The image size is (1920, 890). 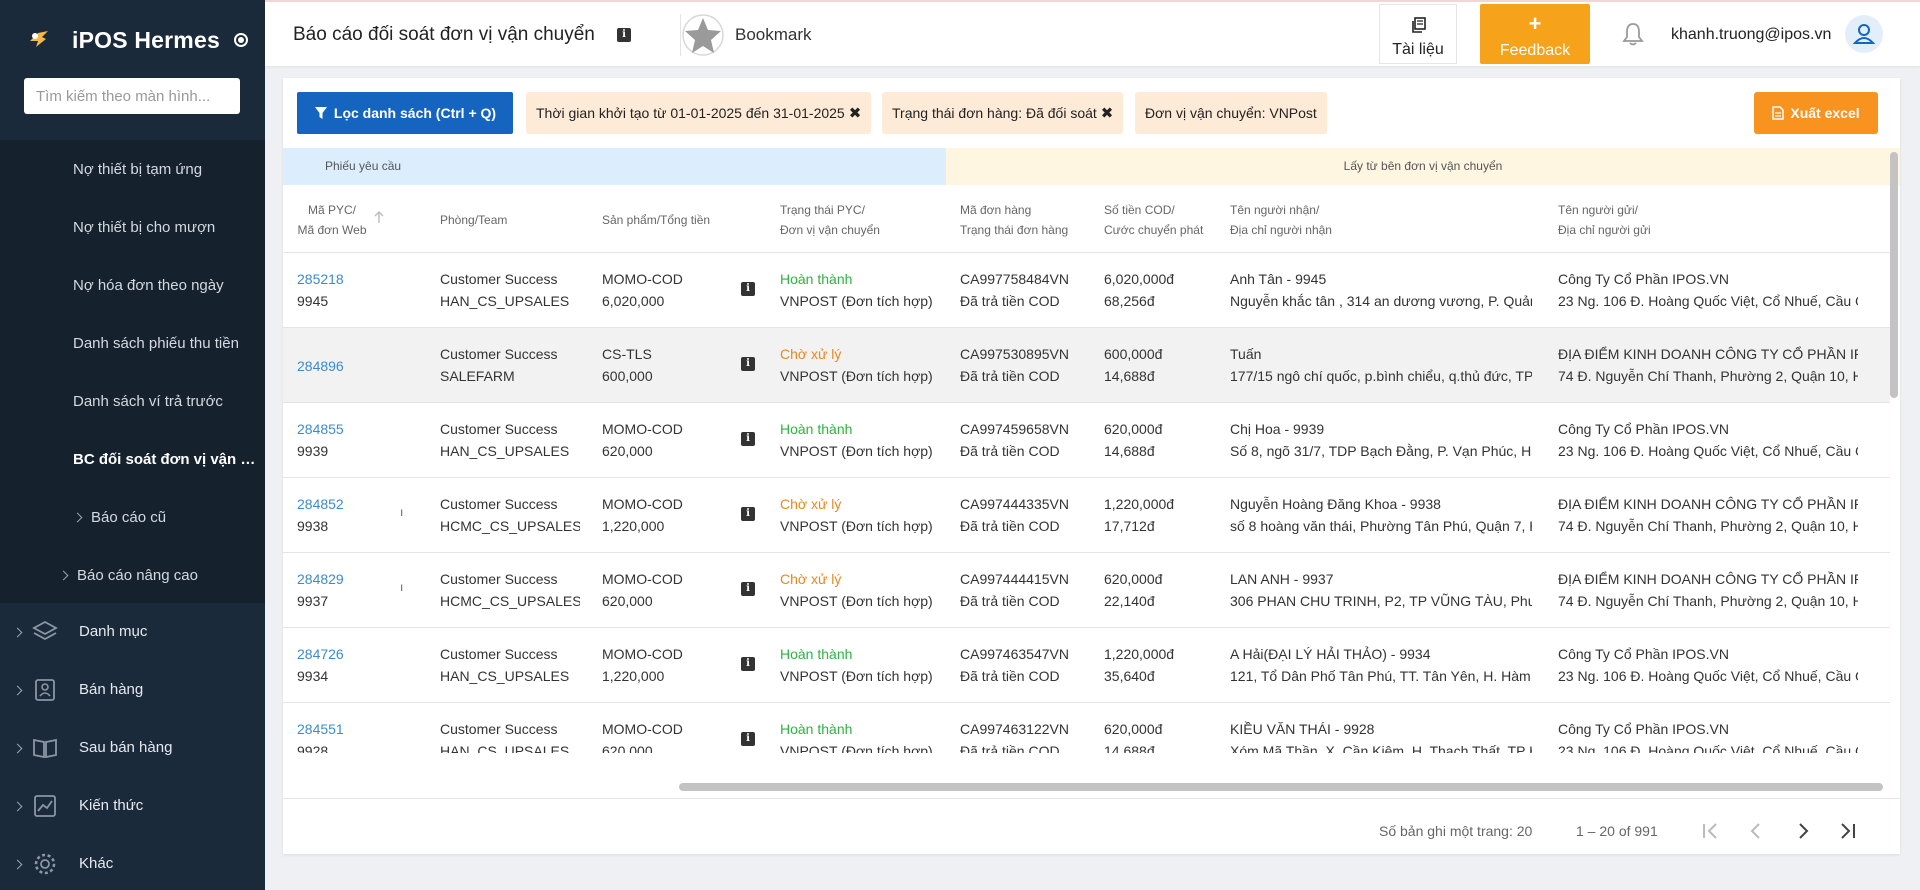 What do you see at coordinates (347, 729) in the screenshot?
I see `cell-pyc-primary: 284551` at bounding box center [347, 729].